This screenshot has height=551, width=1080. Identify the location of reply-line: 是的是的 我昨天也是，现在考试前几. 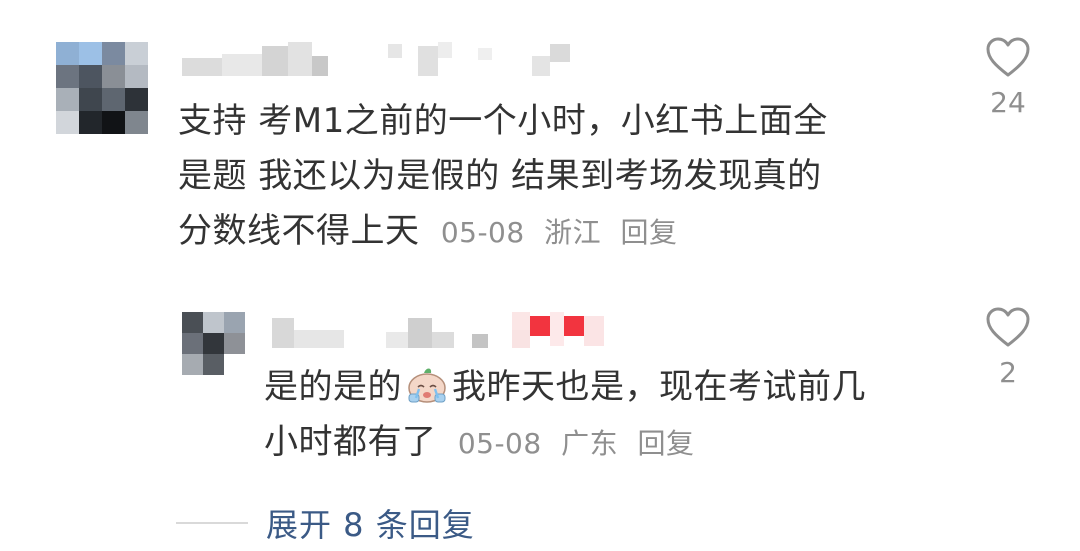
(604, 387).